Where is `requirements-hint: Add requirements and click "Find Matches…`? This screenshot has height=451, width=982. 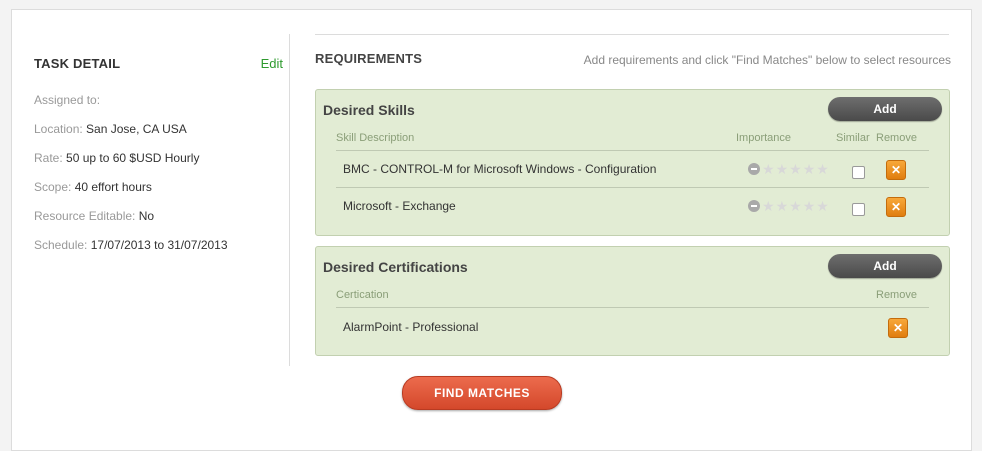
requirements-hint: Add requirements and click "Find Matches… is located at coordinates (767, 60).